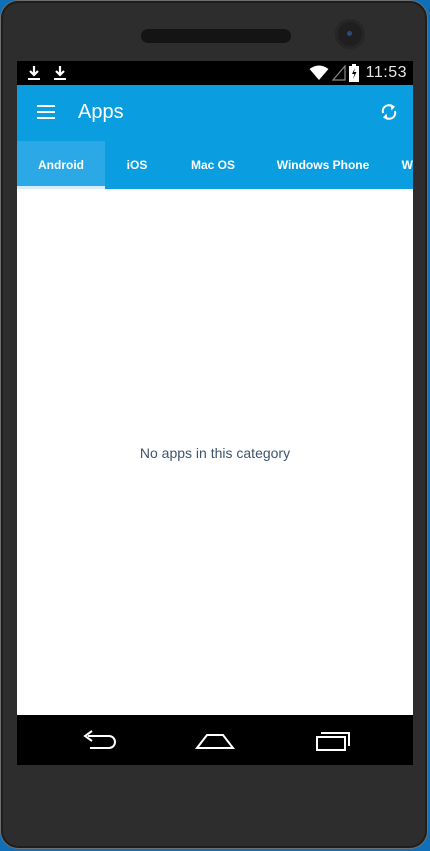  What do you see at coordinates (137, 165) in the screenshot?
I see `tab-ios: iOS` at bounding box center [137, 165].